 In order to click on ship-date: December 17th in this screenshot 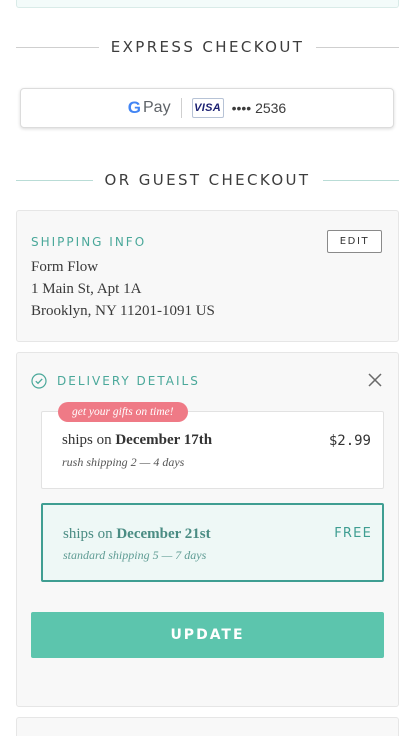, I will do `click(164, 440)`.